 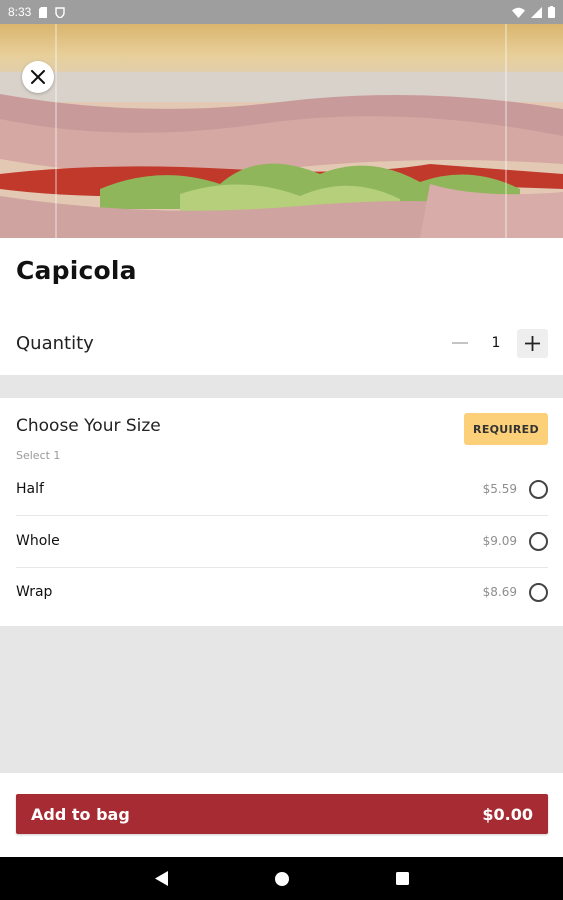 I want to click on option-price: $9.09, so click(x=499, y=541).